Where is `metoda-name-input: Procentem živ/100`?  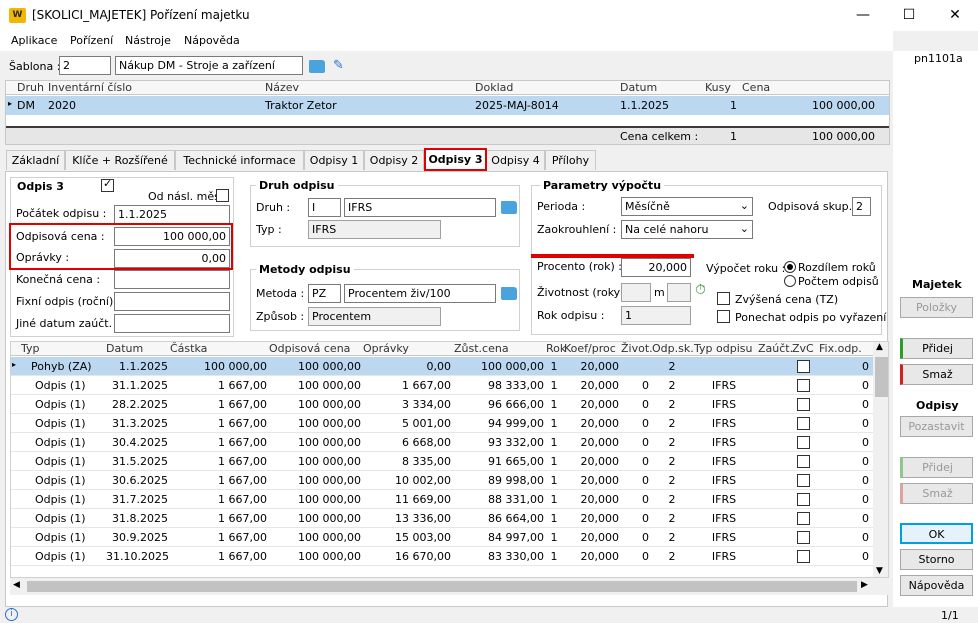
metoda-name-input: Procentem živ/100 is located at coordinates (420, 293).